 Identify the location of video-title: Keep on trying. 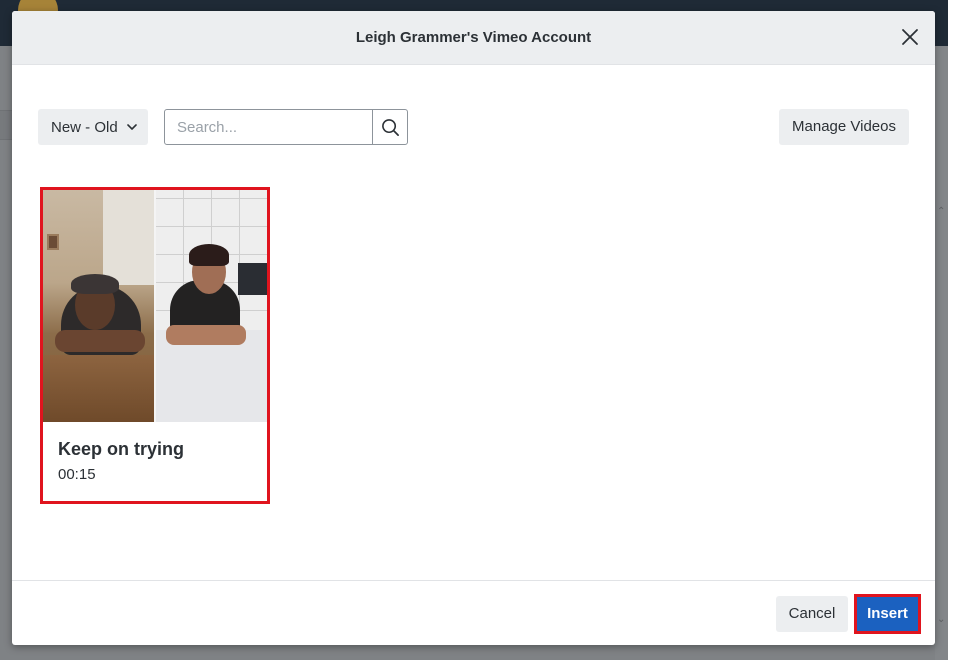
(121, 449).